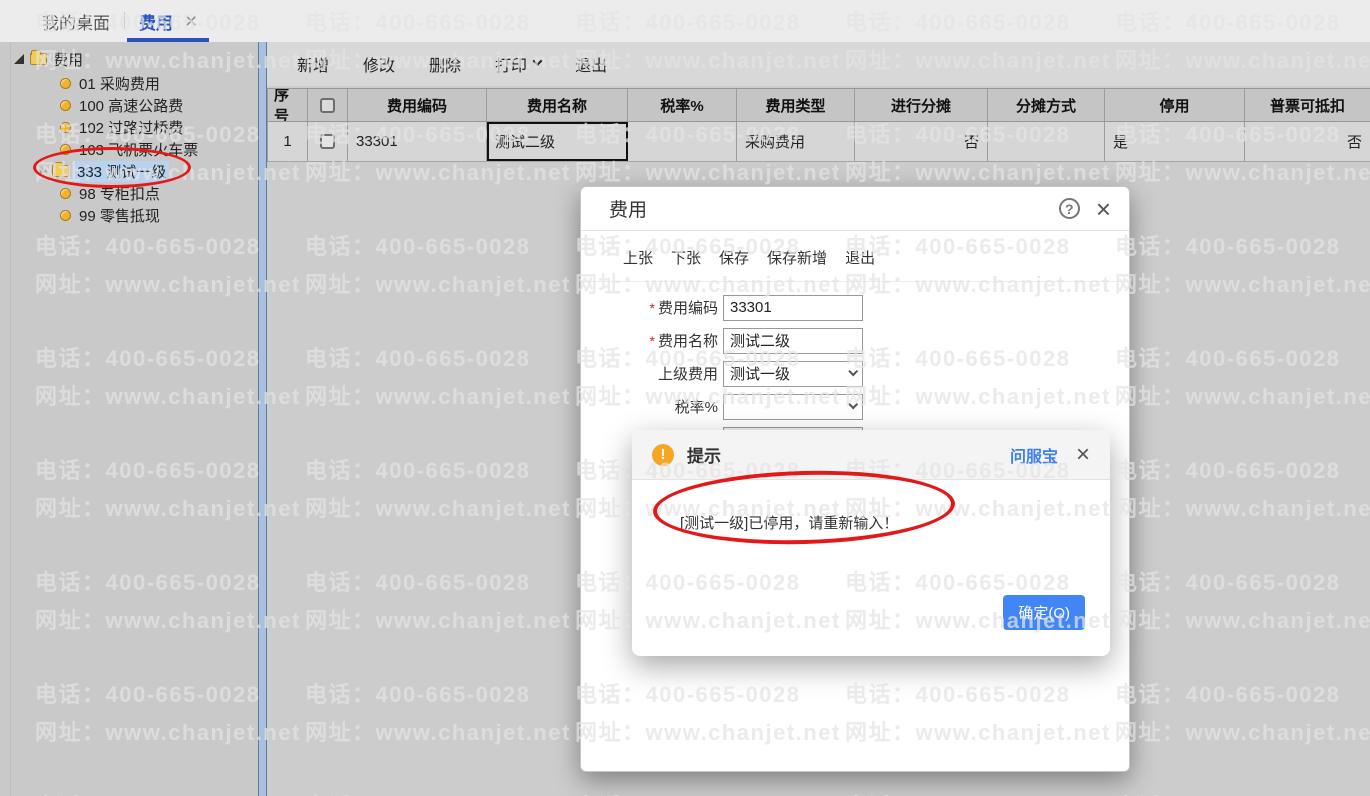 The width and height of the screenshot is (1370, 796). What do you see at coordinates (796, 141) in the screenshot?
I see `cell-type: 采购费用` at bounding box center [796, 141].